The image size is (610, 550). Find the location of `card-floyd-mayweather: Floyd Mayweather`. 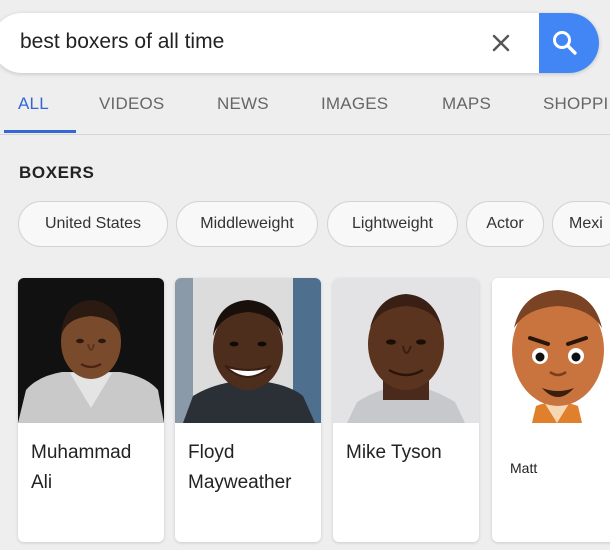

card-floyd-mayweather: Floyd Mayweather is located at coordinates (248, 410).